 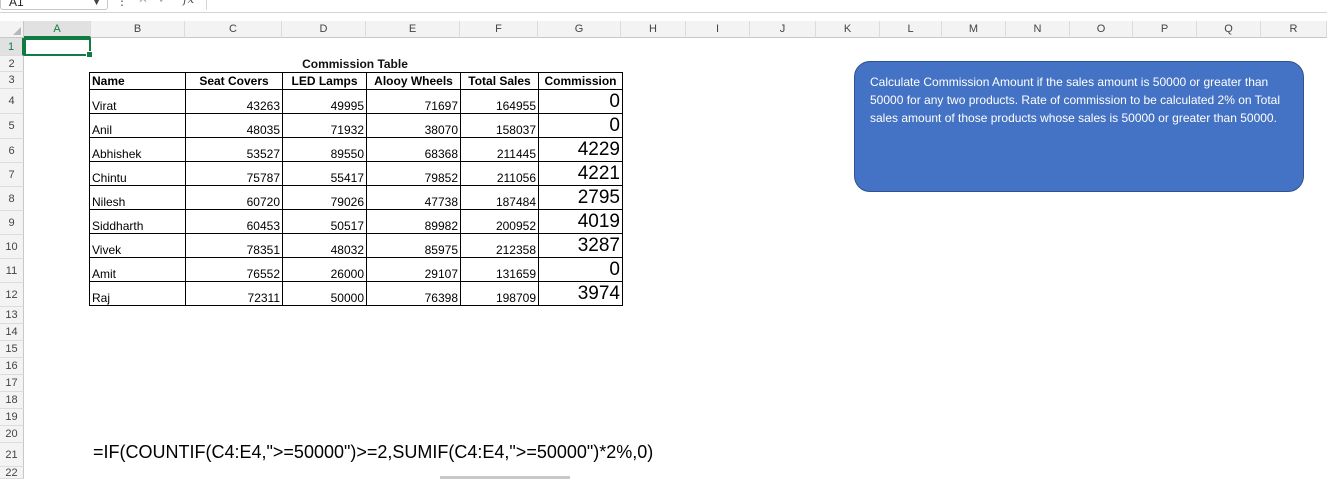 What do you see at coordinates (137, 101) in the screenshot?
I see `name-cell: Virat` at bounding box center [137, 101].